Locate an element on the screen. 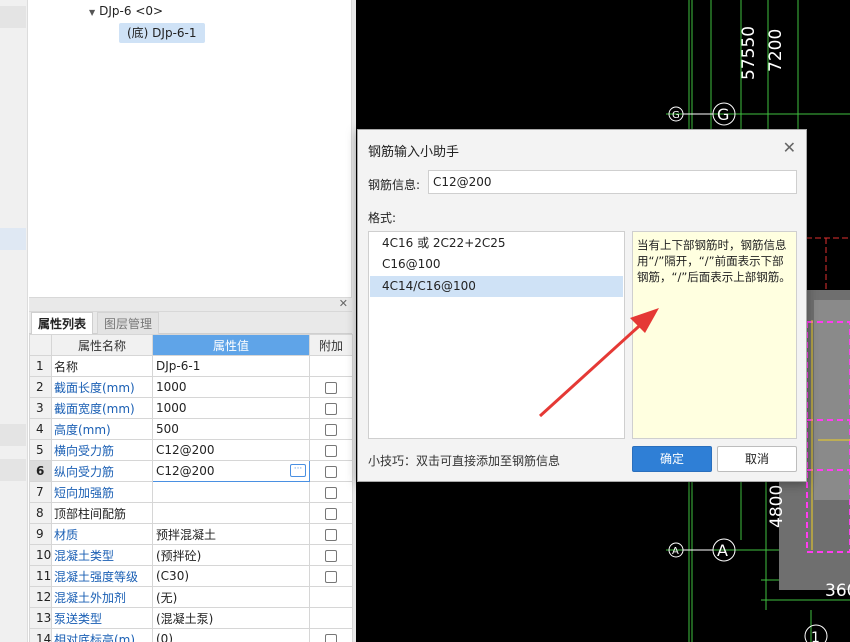  property-row: 4 高度(mm) 500 is located at coordinates (191, 429).